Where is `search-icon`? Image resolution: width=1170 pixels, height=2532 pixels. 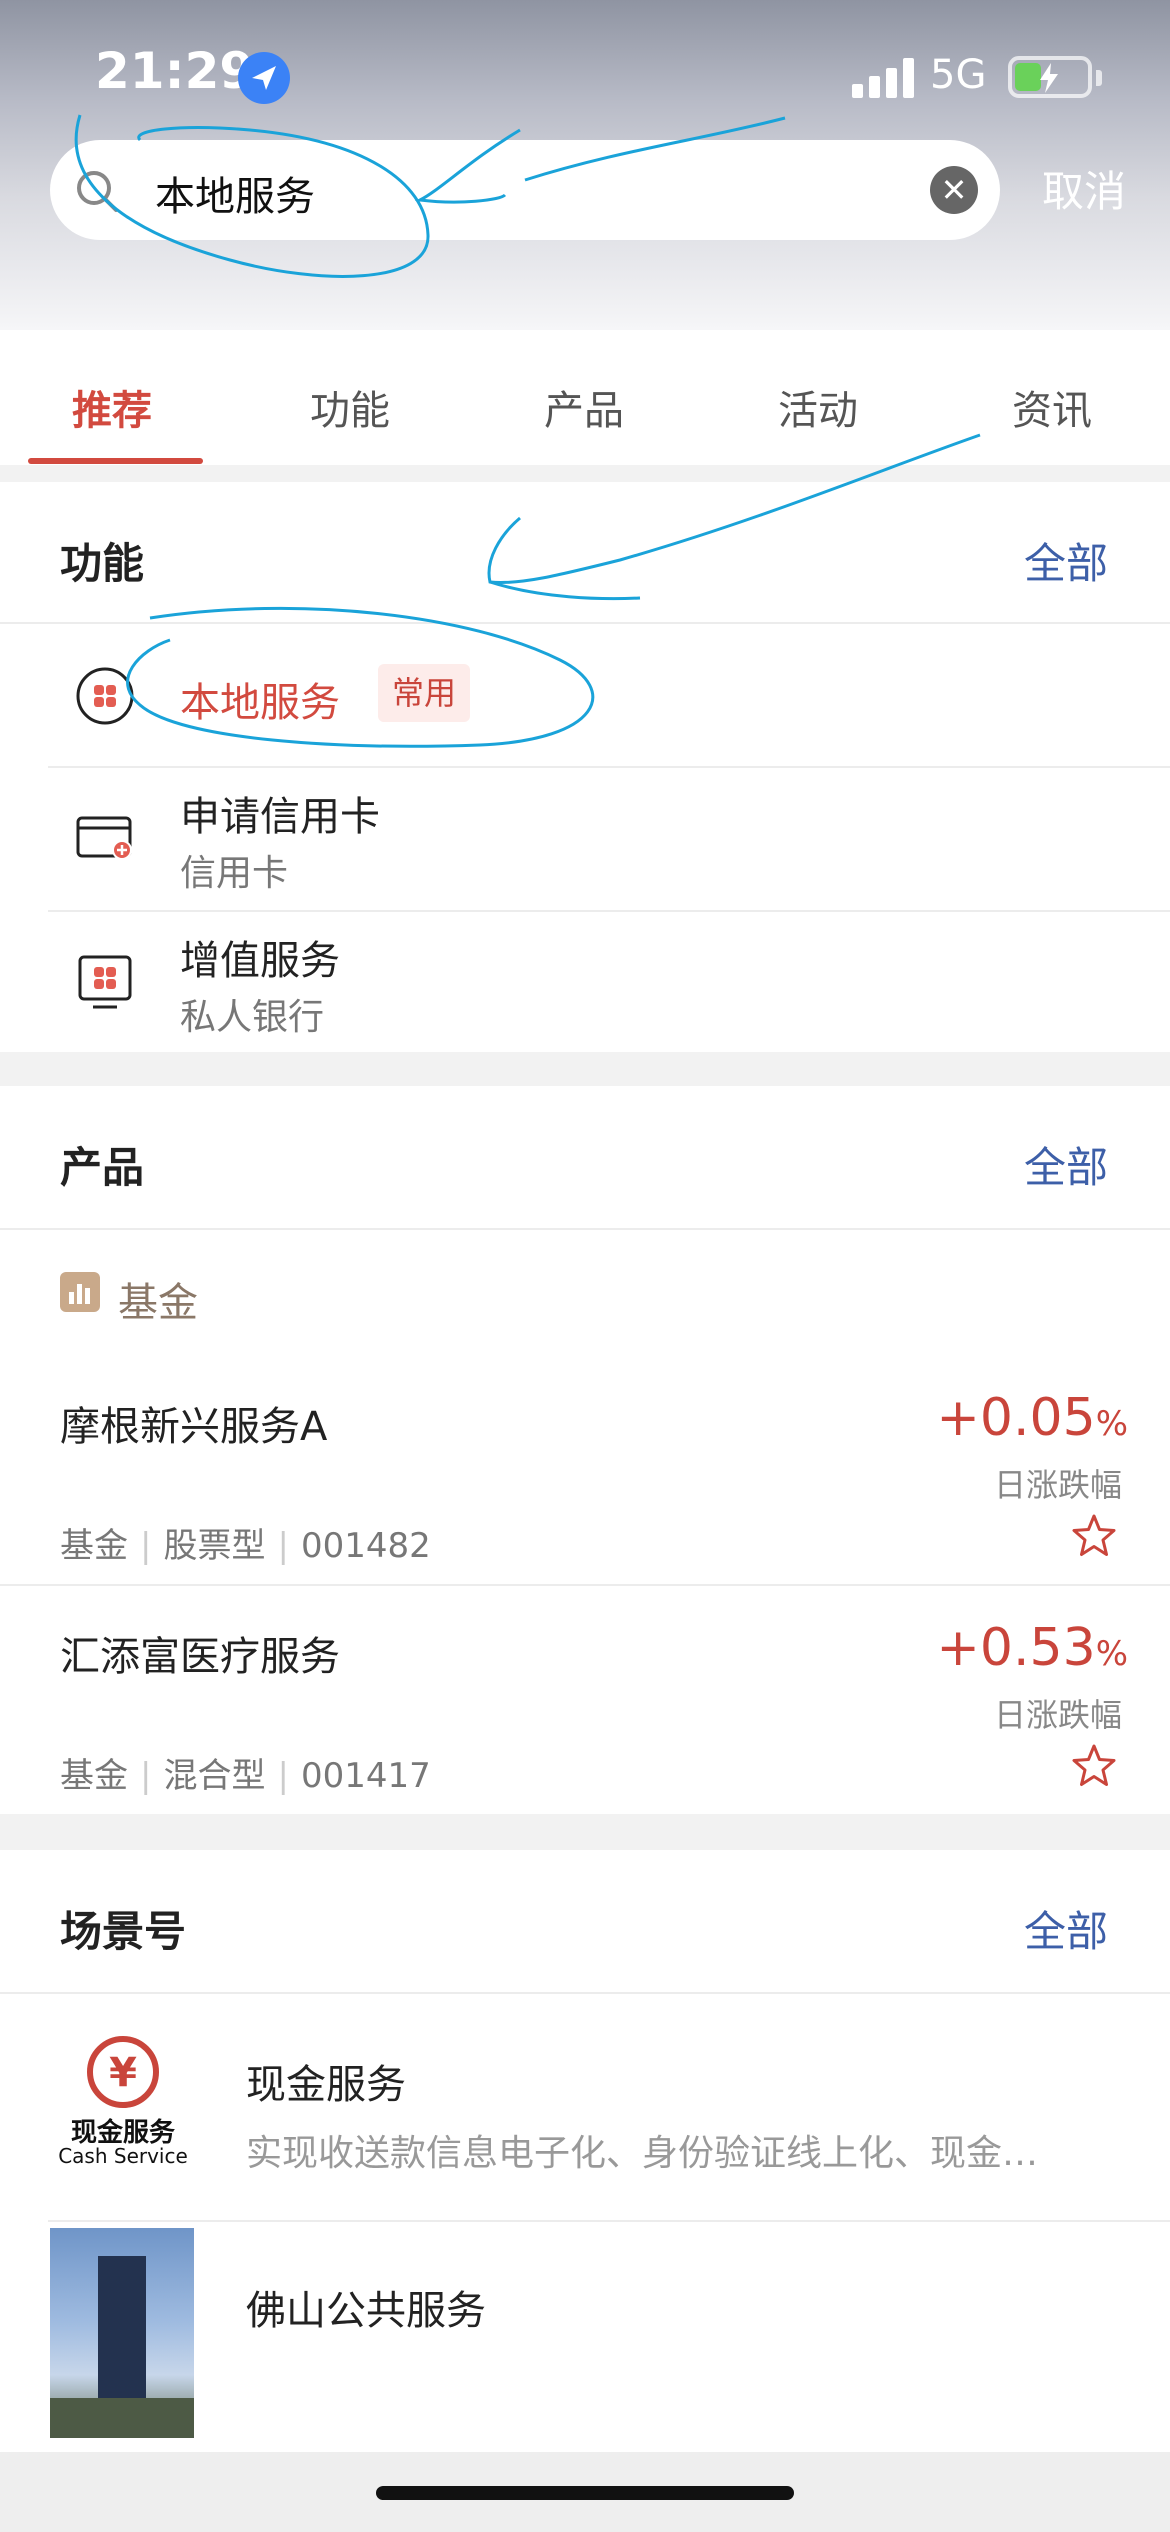
search-icon is located at coordinates (97, 191).